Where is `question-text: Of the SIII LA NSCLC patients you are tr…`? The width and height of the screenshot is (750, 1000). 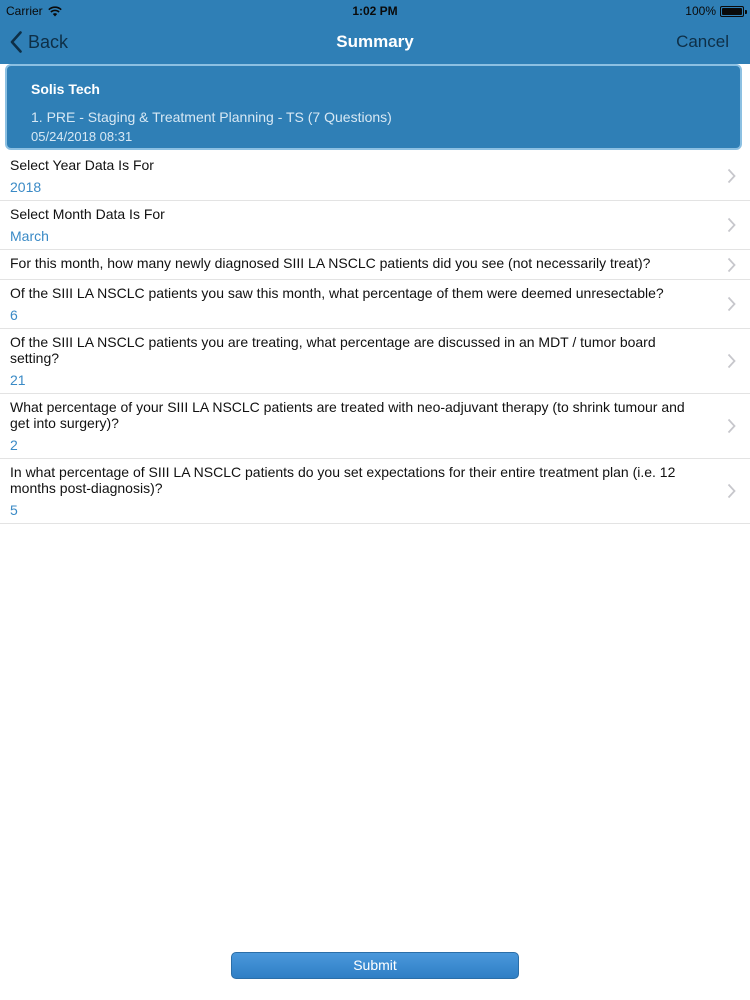 question-text: Of the SIII LA NSCLC patients you are tr… is located at coordinates (333, 350).